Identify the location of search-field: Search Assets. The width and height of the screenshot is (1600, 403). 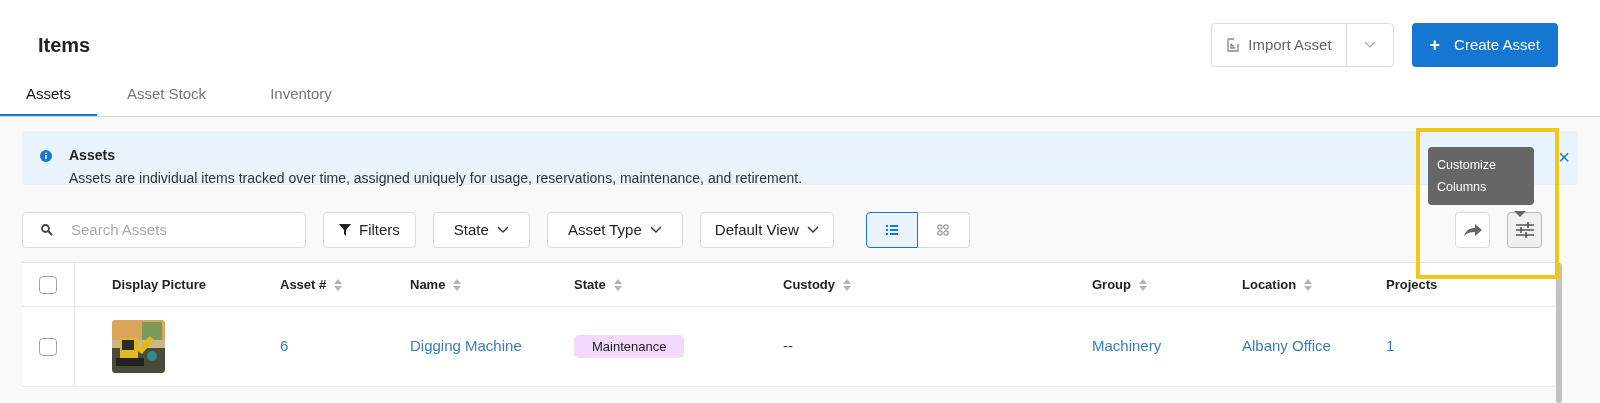
(164, 230).